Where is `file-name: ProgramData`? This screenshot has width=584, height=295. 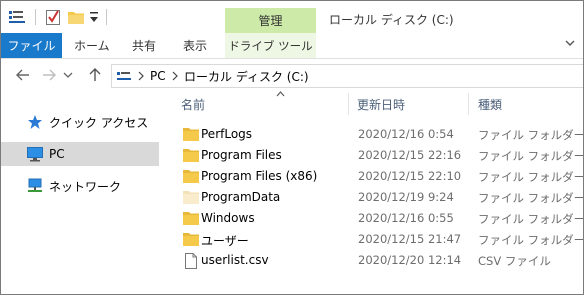 file-name: ProgramData is located at coordinates (241, 197).